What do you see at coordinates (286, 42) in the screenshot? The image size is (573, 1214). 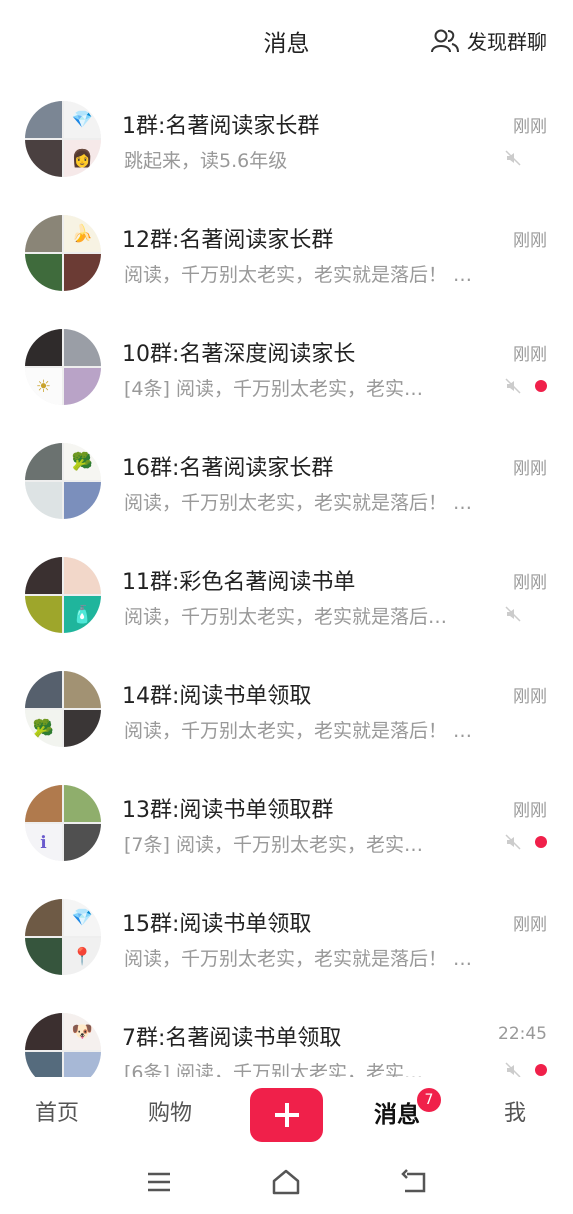 I see `top-bar: 消息 发现群聊` at bounding box center [286, 42].